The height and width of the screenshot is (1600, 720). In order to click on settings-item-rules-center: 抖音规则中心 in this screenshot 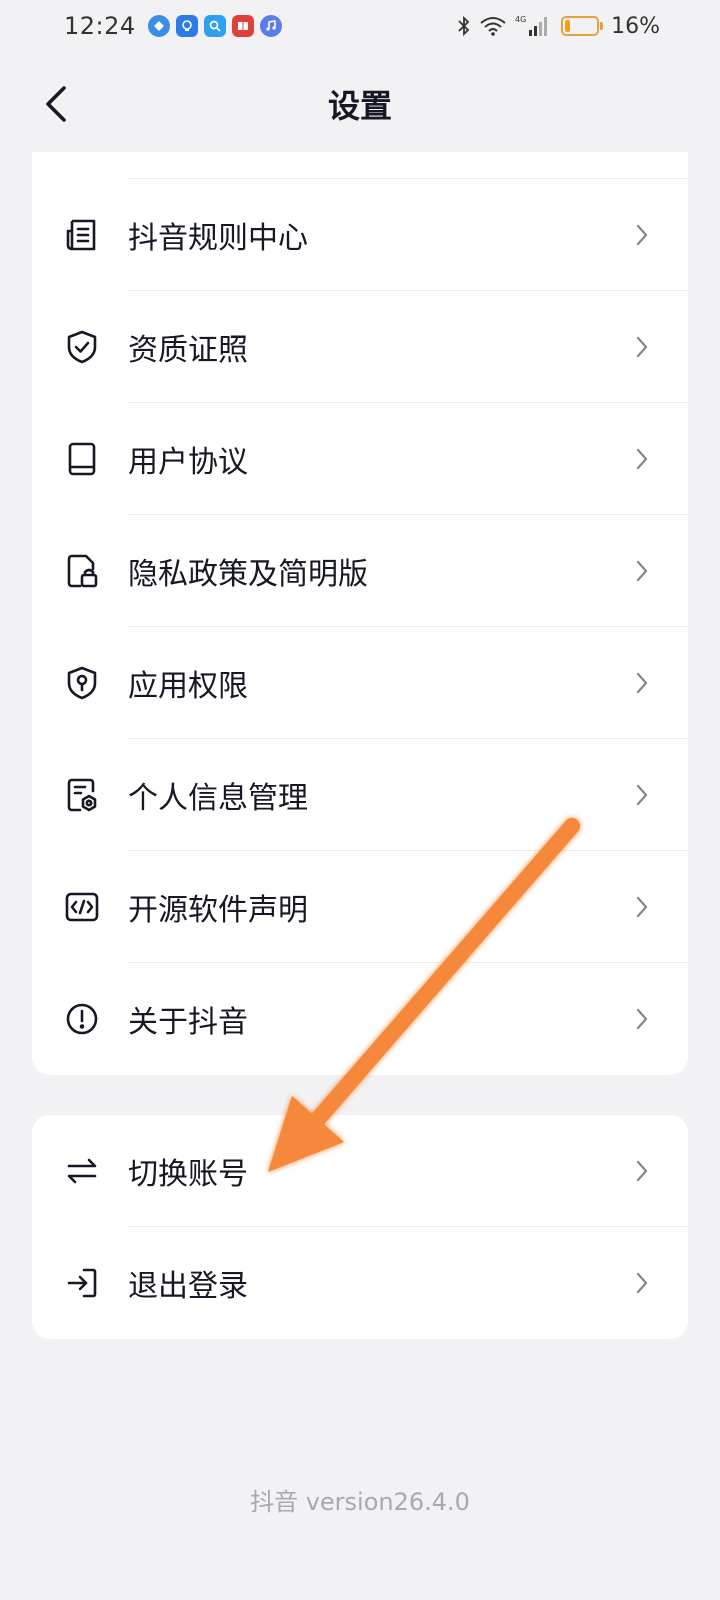, I will do `click(360, 235)`.